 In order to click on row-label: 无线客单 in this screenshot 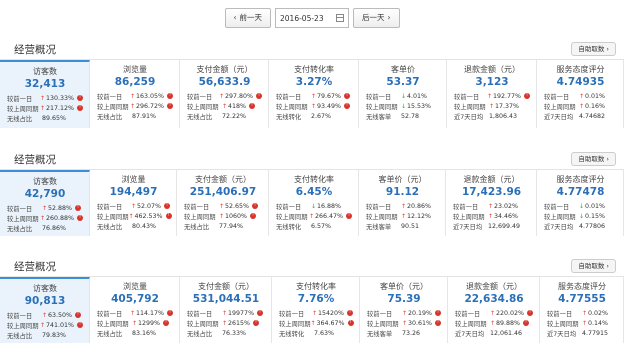, I will do `click(379, 117)`.